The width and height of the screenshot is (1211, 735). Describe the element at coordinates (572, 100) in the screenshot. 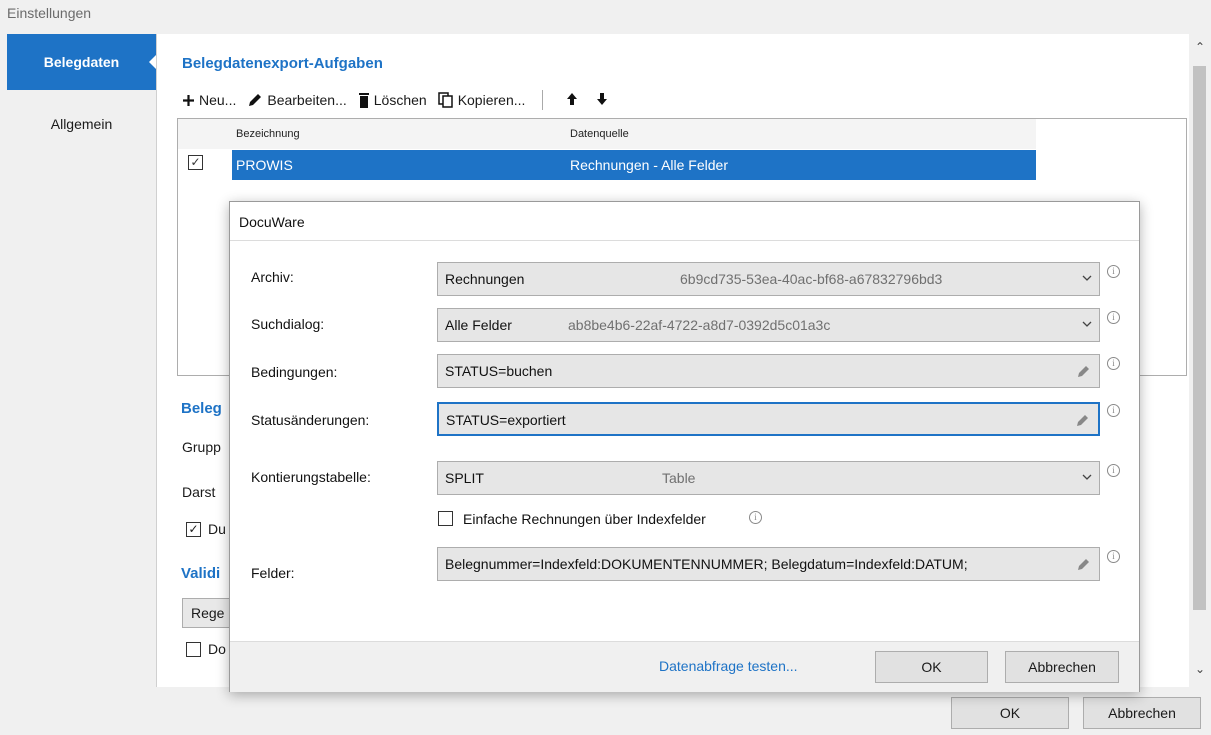

I see `move-up-icon` at that location.